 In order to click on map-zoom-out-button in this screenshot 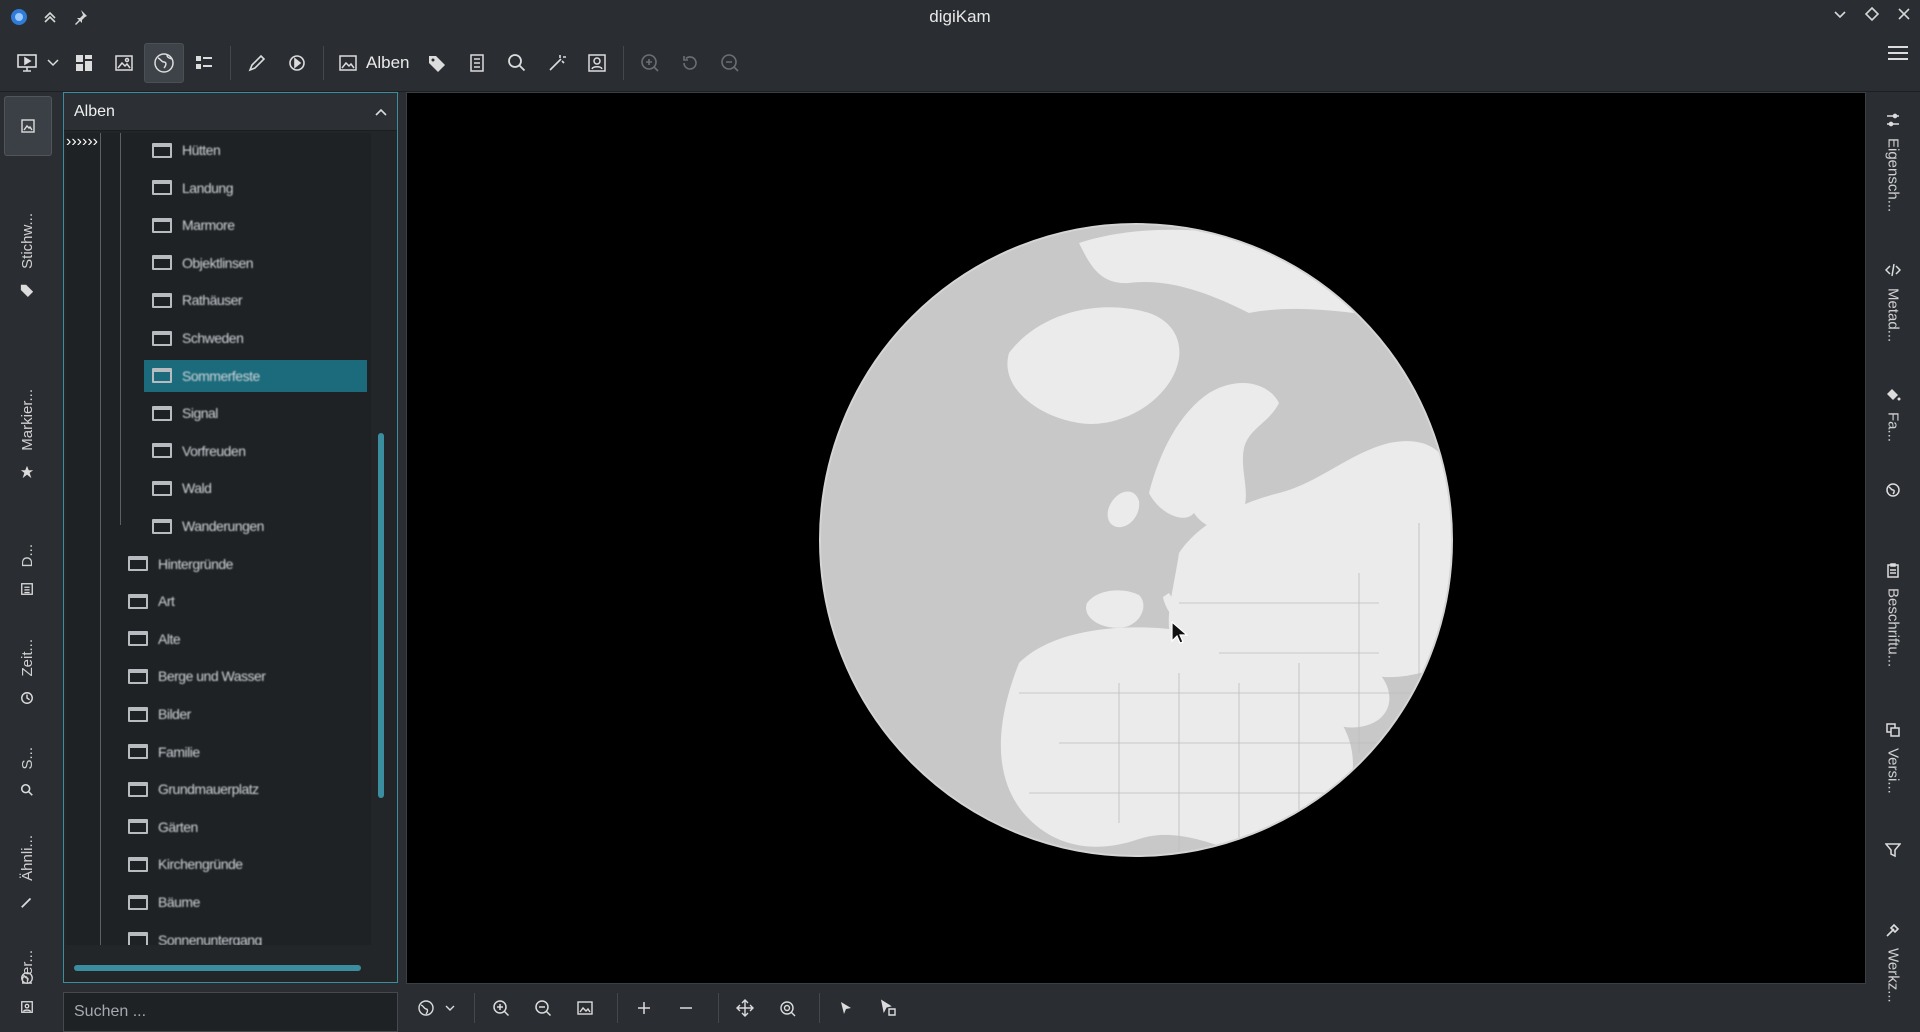, I will do `click(543, 1008)`.